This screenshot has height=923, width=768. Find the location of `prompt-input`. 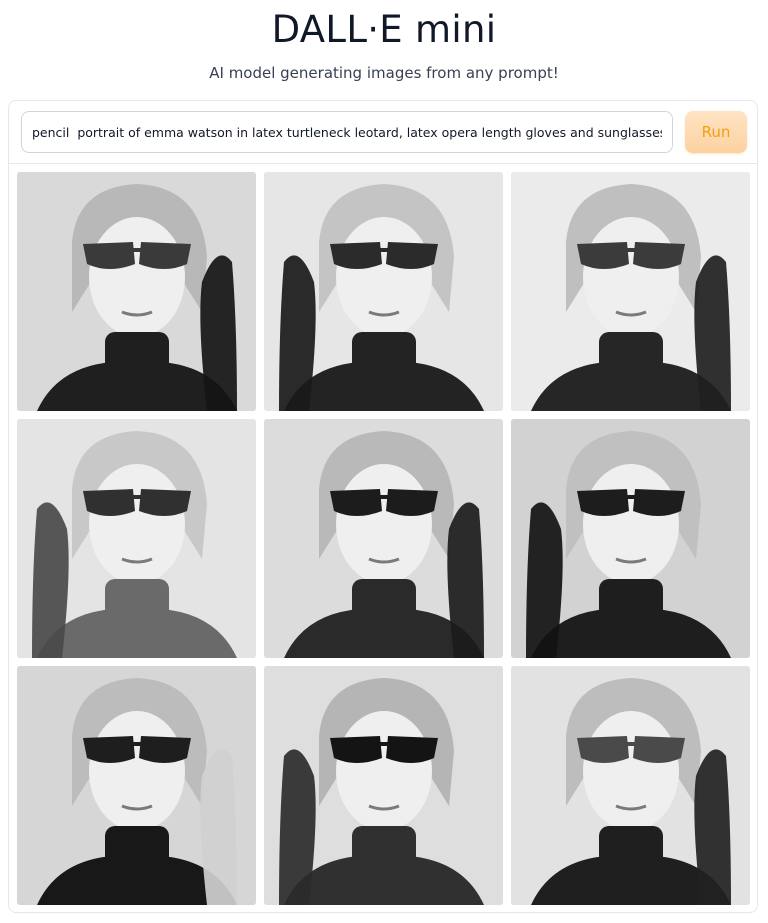

prompt-input is located at coordinates (347, 132).